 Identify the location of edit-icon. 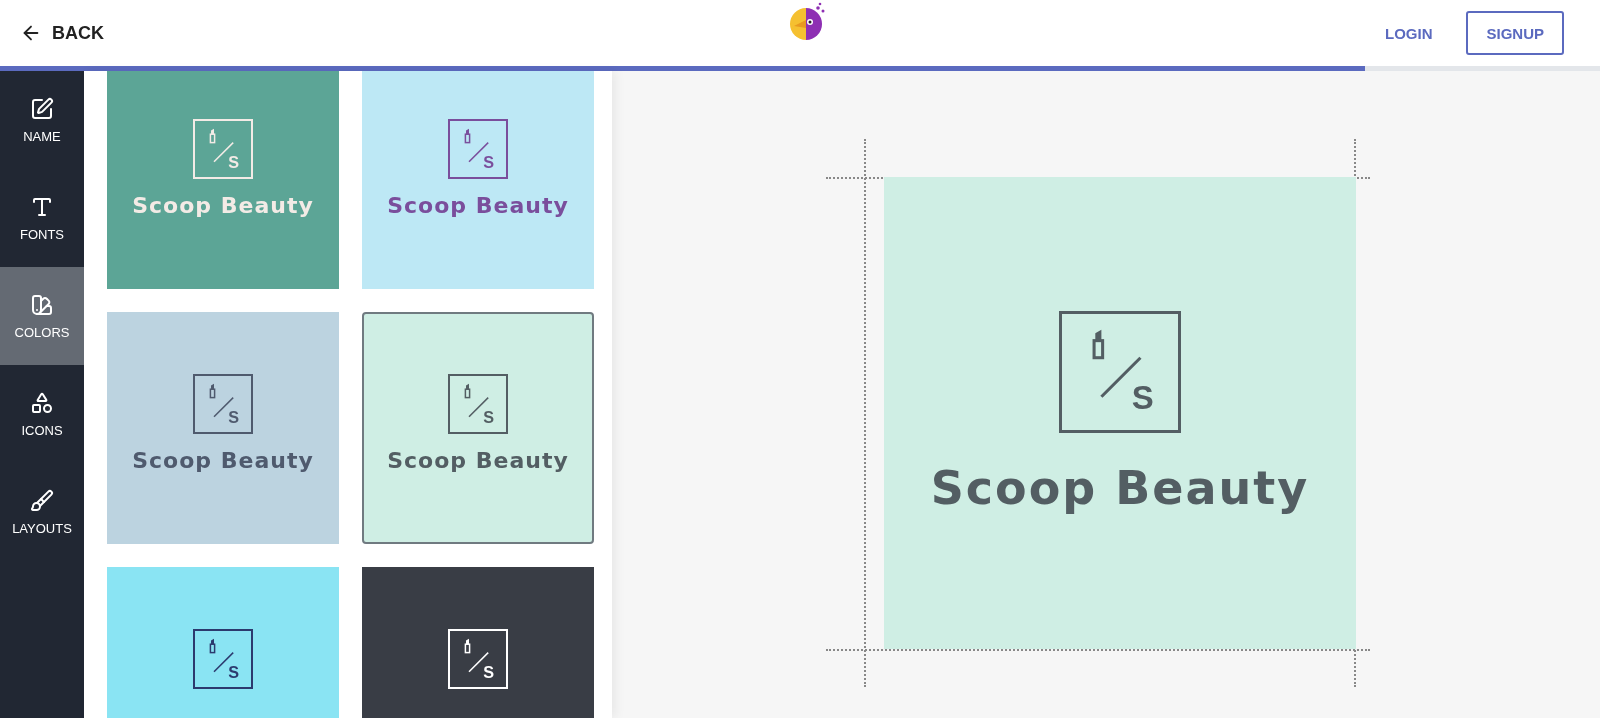
(42, 108).